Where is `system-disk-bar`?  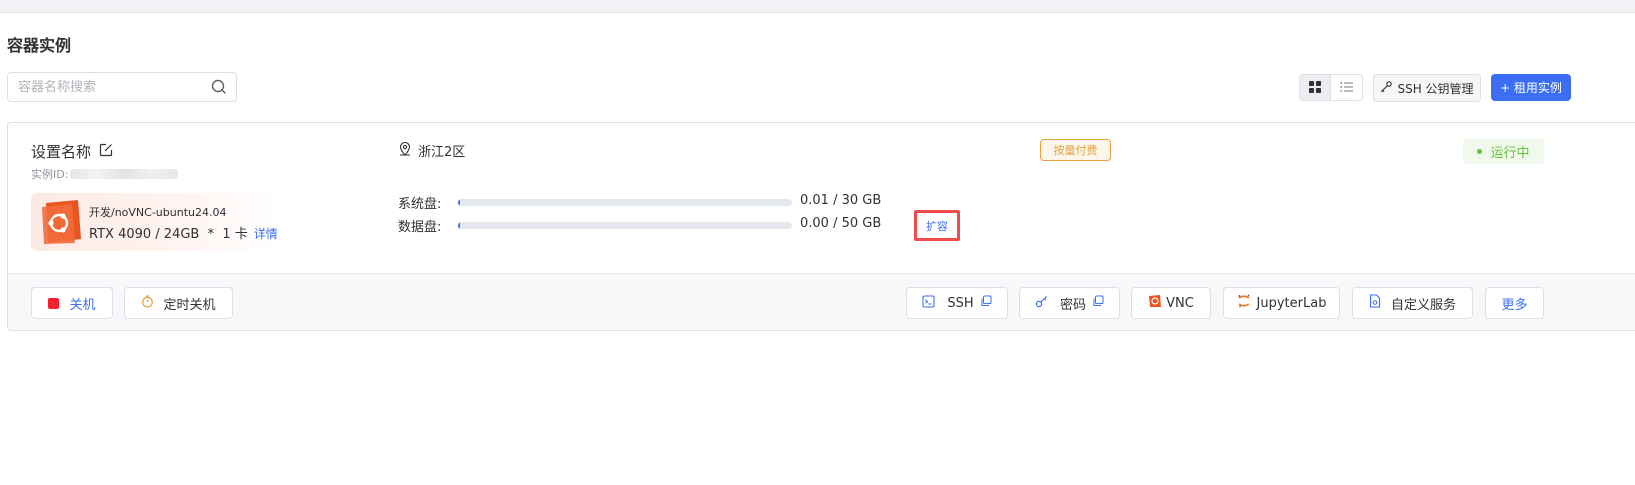
system-disk-bar is located at coordinates (625, 202).